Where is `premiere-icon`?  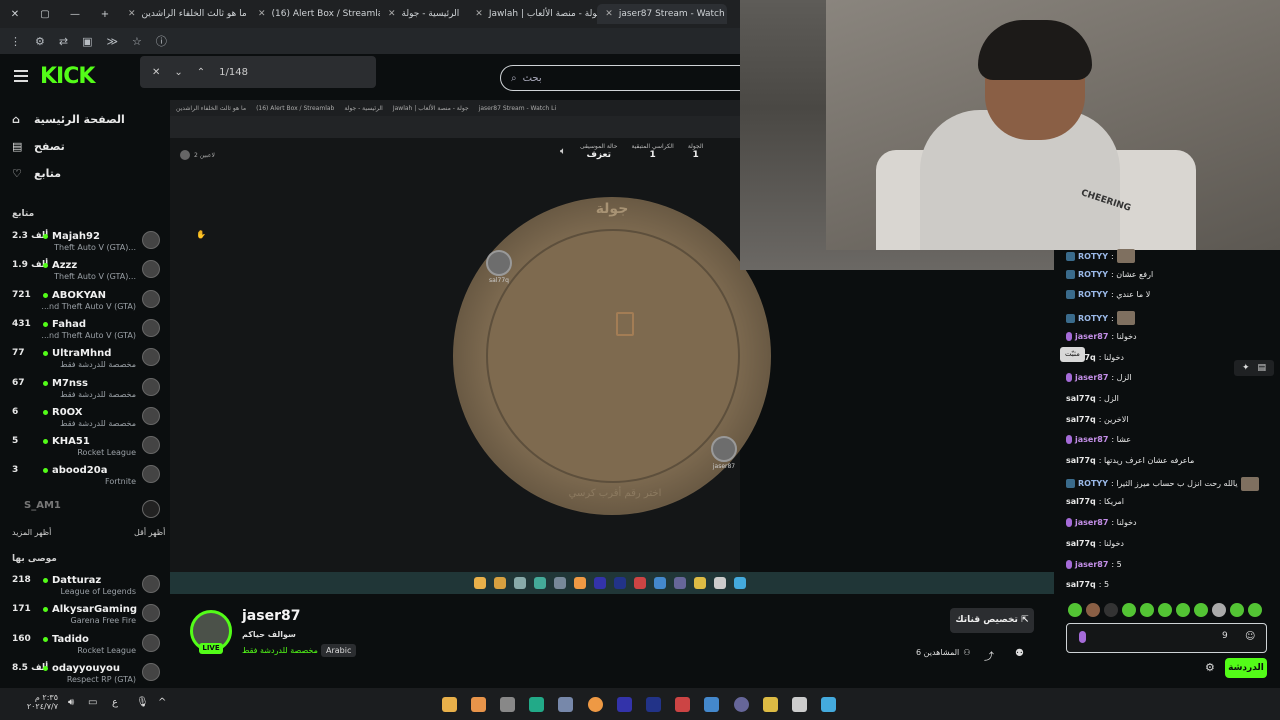
premiere-icon is located at coordinates (624, 704).